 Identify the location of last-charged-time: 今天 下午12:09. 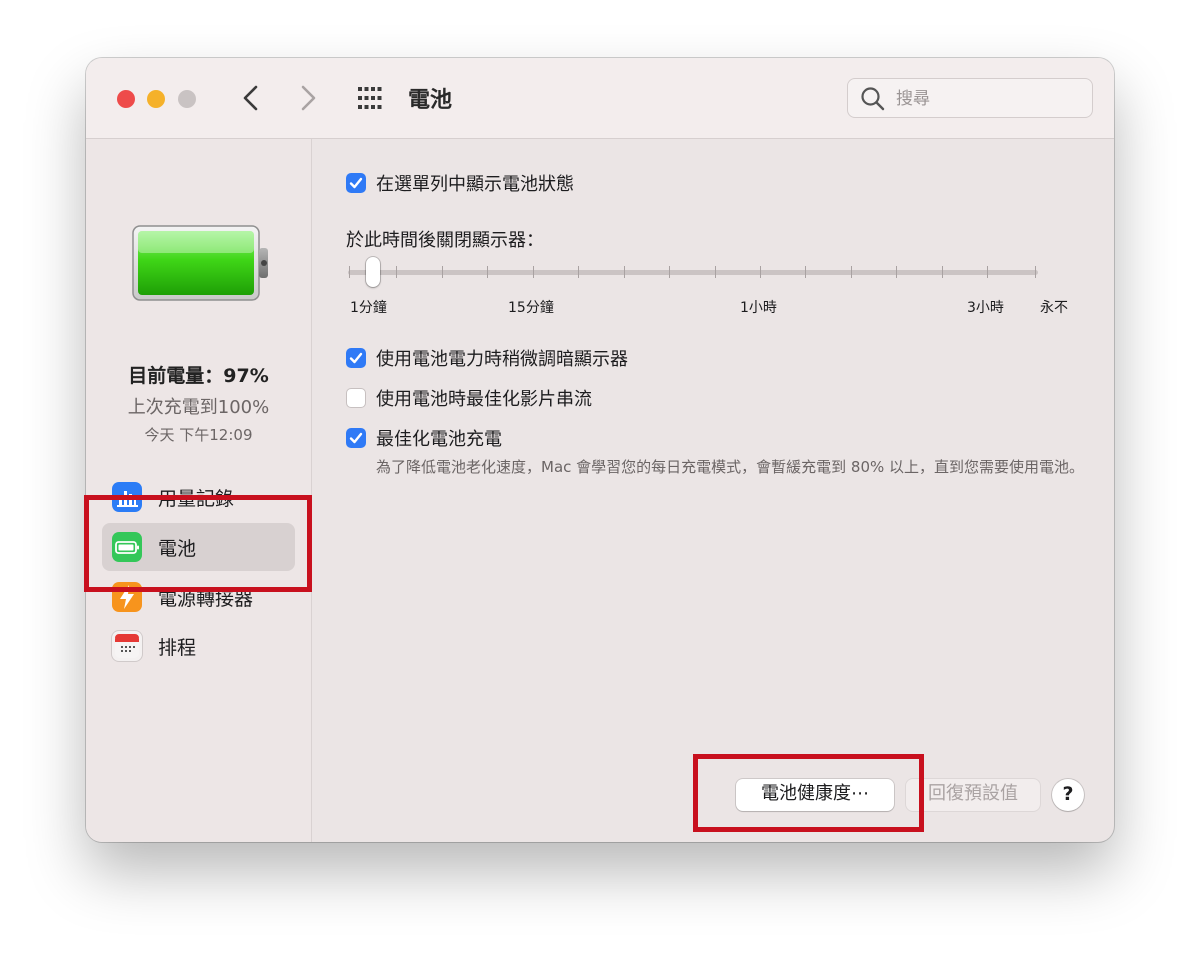
(198, 435).